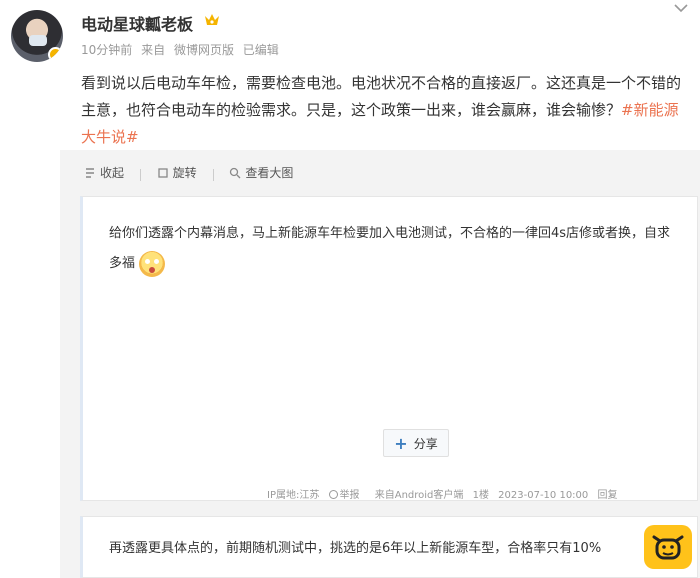 The width and height of the screenshot is (700, 578). Describe the element at coordinates (55, 54) in the screenshot. I see `verified-badge-icon` at that location.